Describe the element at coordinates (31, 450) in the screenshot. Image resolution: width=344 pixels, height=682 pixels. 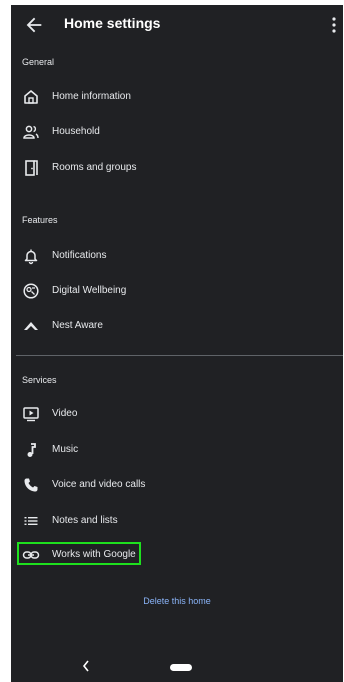
I see `music-note-icon` at that location.